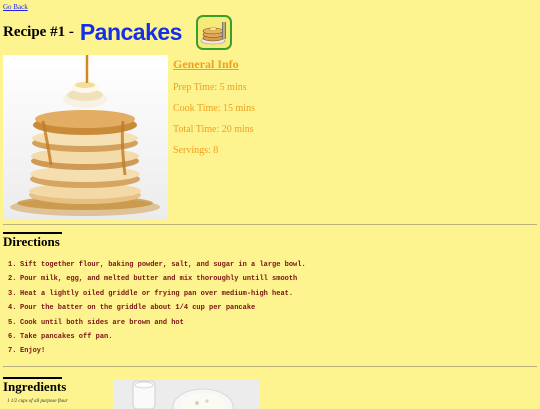 The image size is (540, 409). What do you see at coordinates (38, 31) in the screenshot?
I see `recipe-number-label: Recipe #1 -` at bounding box center [38, 31].